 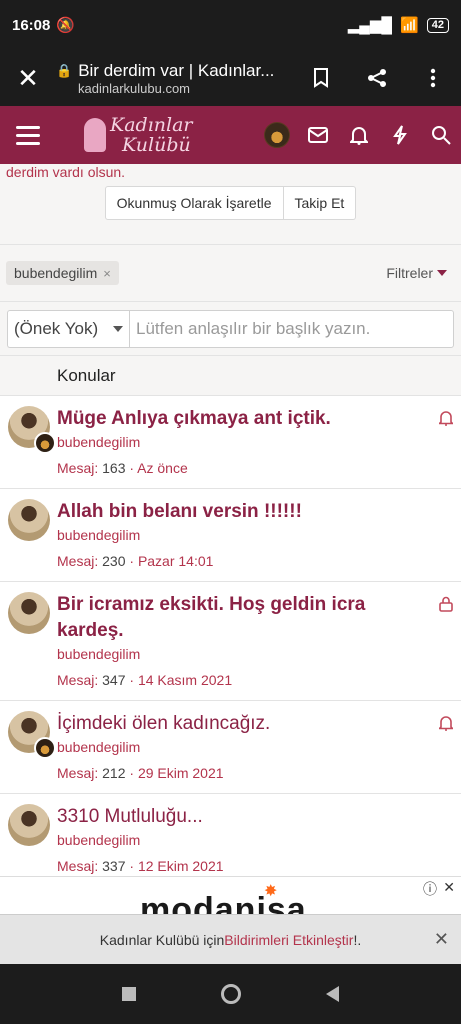 What do you see at coordinates (440, 135) in the screenshot?
I see `search-icon` at bounding box center [440, 135].